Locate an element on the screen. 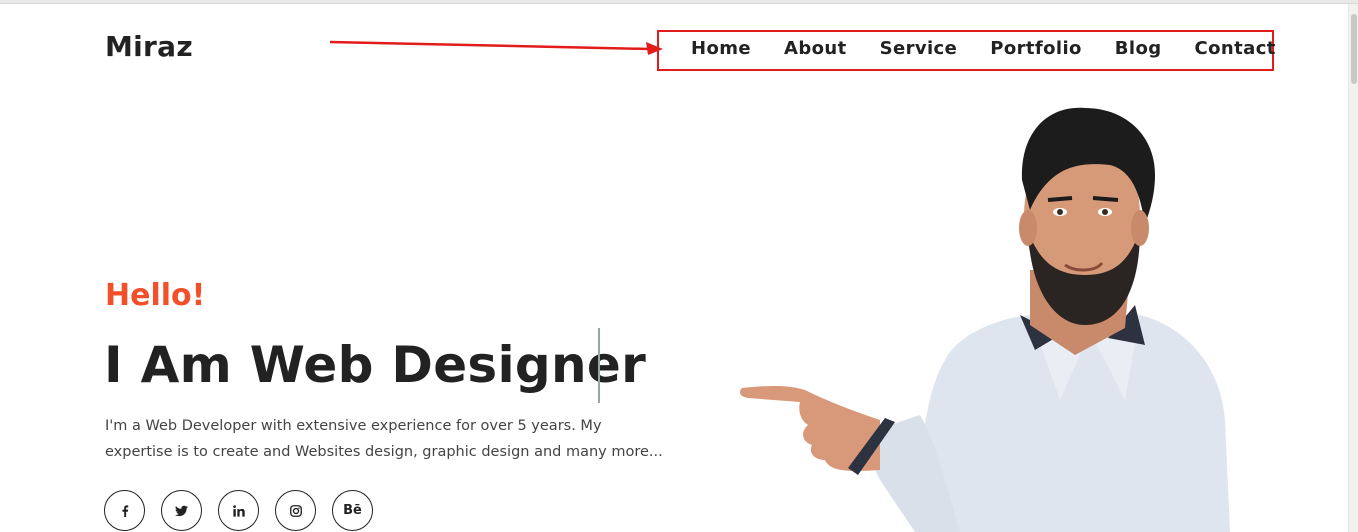 This screenshot has width=1358, height=532. scrollbar-thumb is located at coordinates (1354, 49).